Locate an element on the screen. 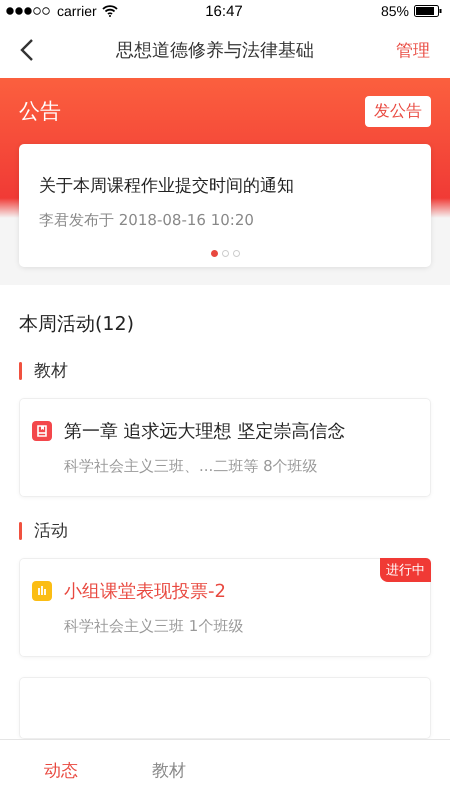 The image size is (450, 800). battery-percent: 85% is located at coordinates (394, 11).